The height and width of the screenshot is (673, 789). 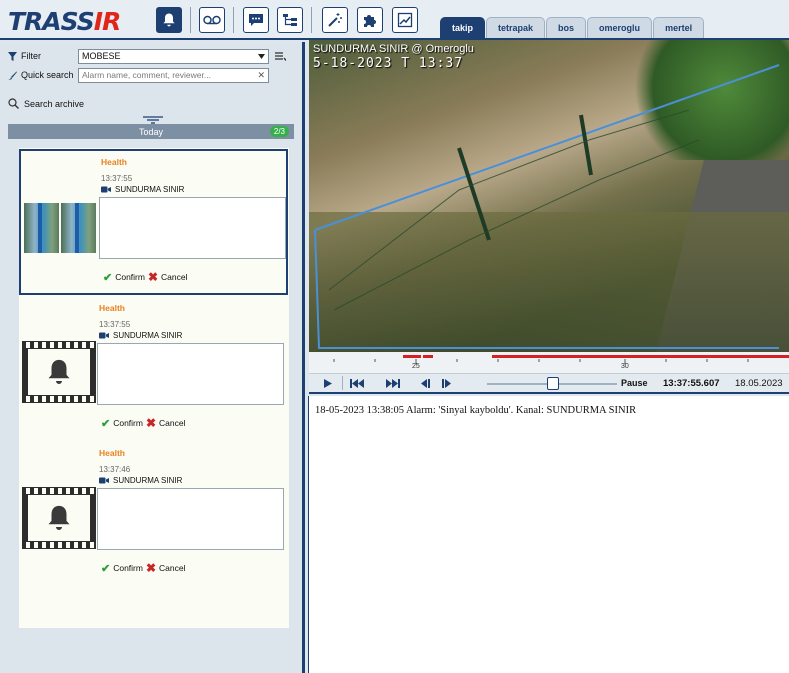 I want to click on tree-view-button, so click(x=290, y=20).